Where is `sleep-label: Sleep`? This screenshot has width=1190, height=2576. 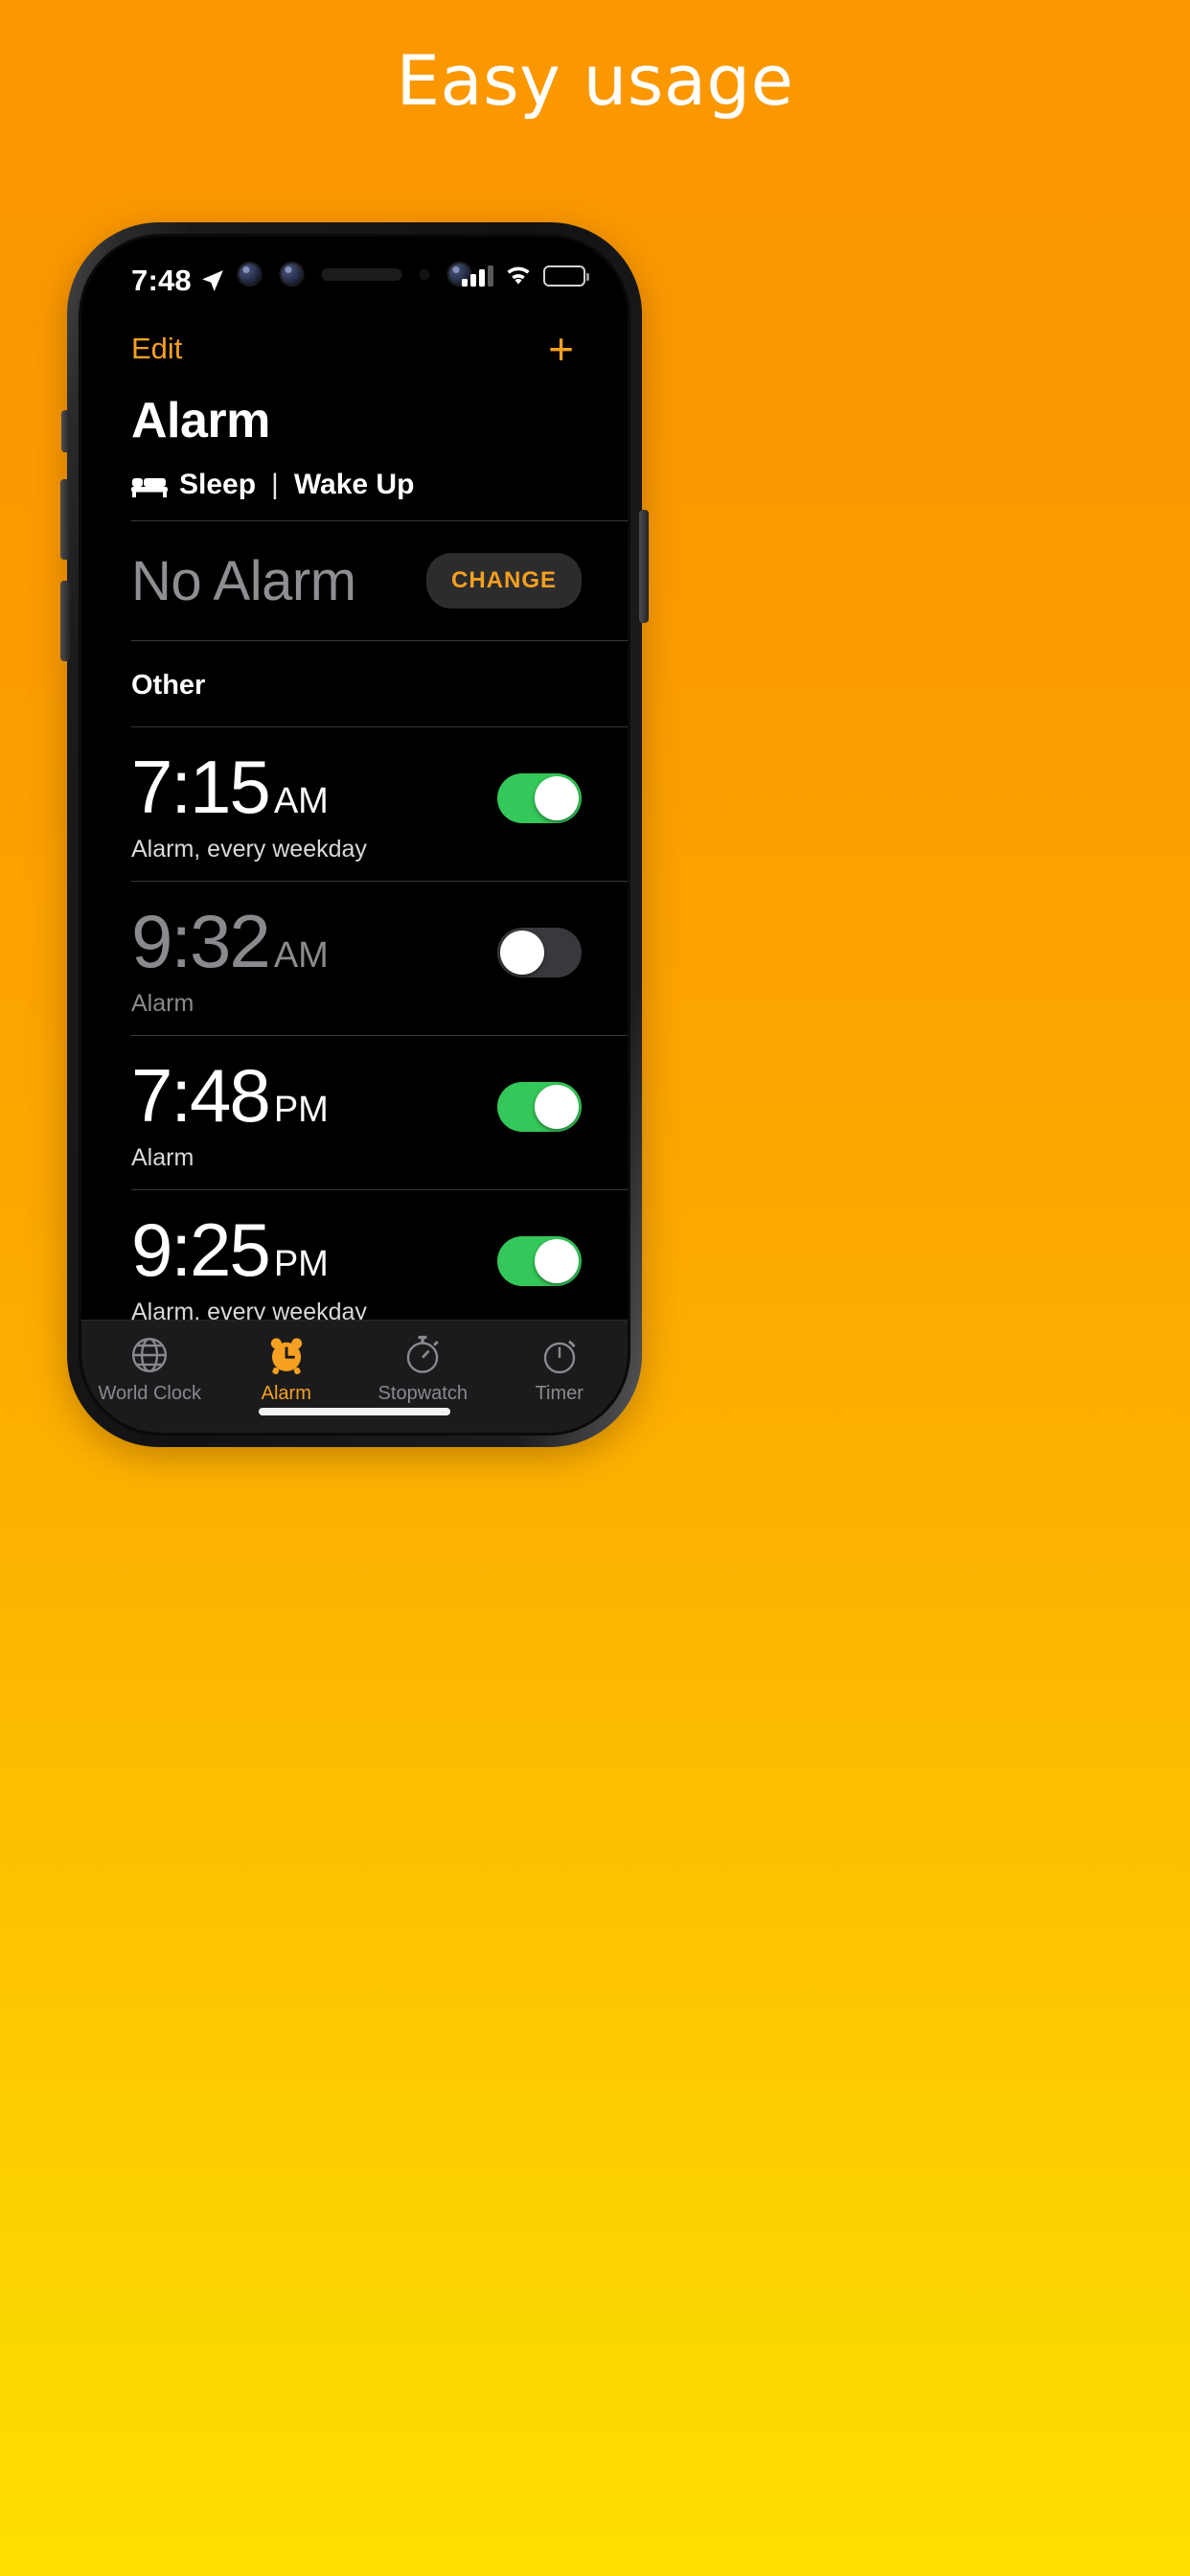 sleep-label: Sleep is located at coordinates (218, 484).